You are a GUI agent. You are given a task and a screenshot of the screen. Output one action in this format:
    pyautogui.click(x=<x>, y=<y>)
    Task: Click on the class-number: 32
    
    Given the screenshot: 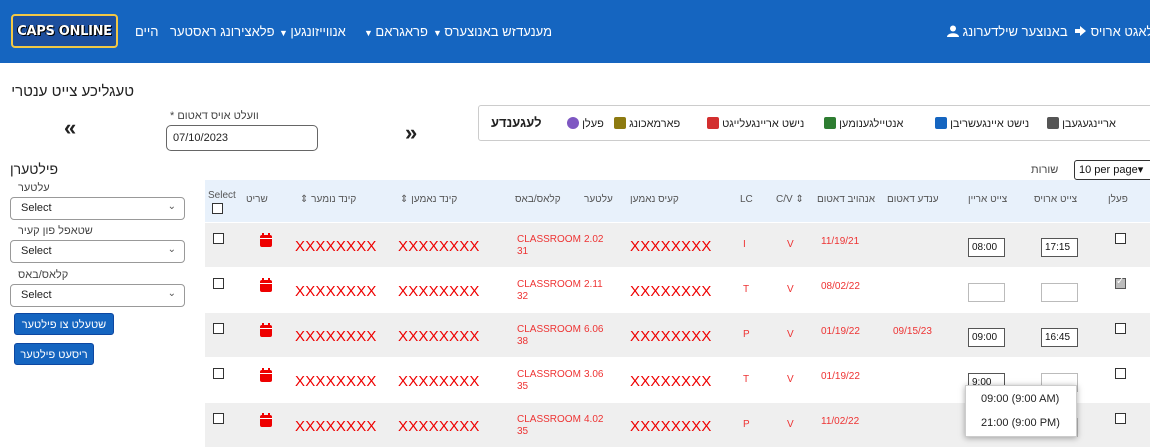 What is the action you would take?
    pyautogui.click(x=523, y=296)
    